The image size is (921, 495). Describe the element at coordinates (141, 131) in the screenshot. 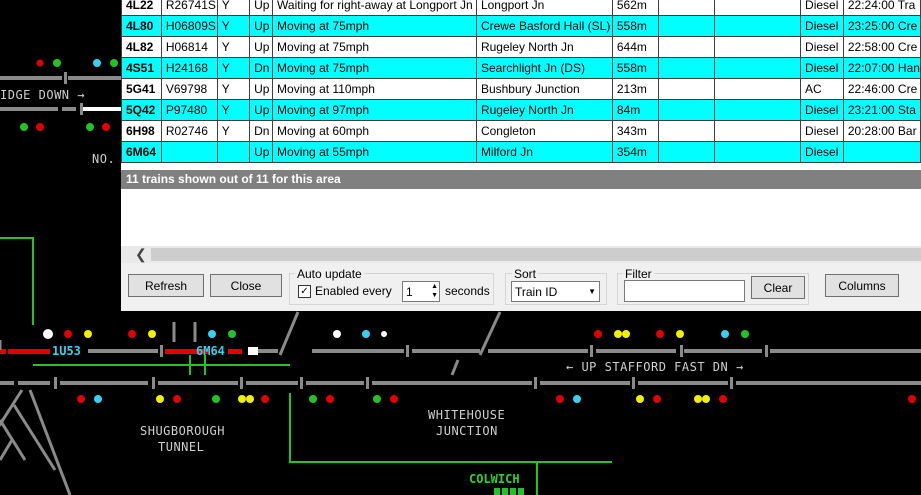

I see `cell-id: 6H98` at that location.